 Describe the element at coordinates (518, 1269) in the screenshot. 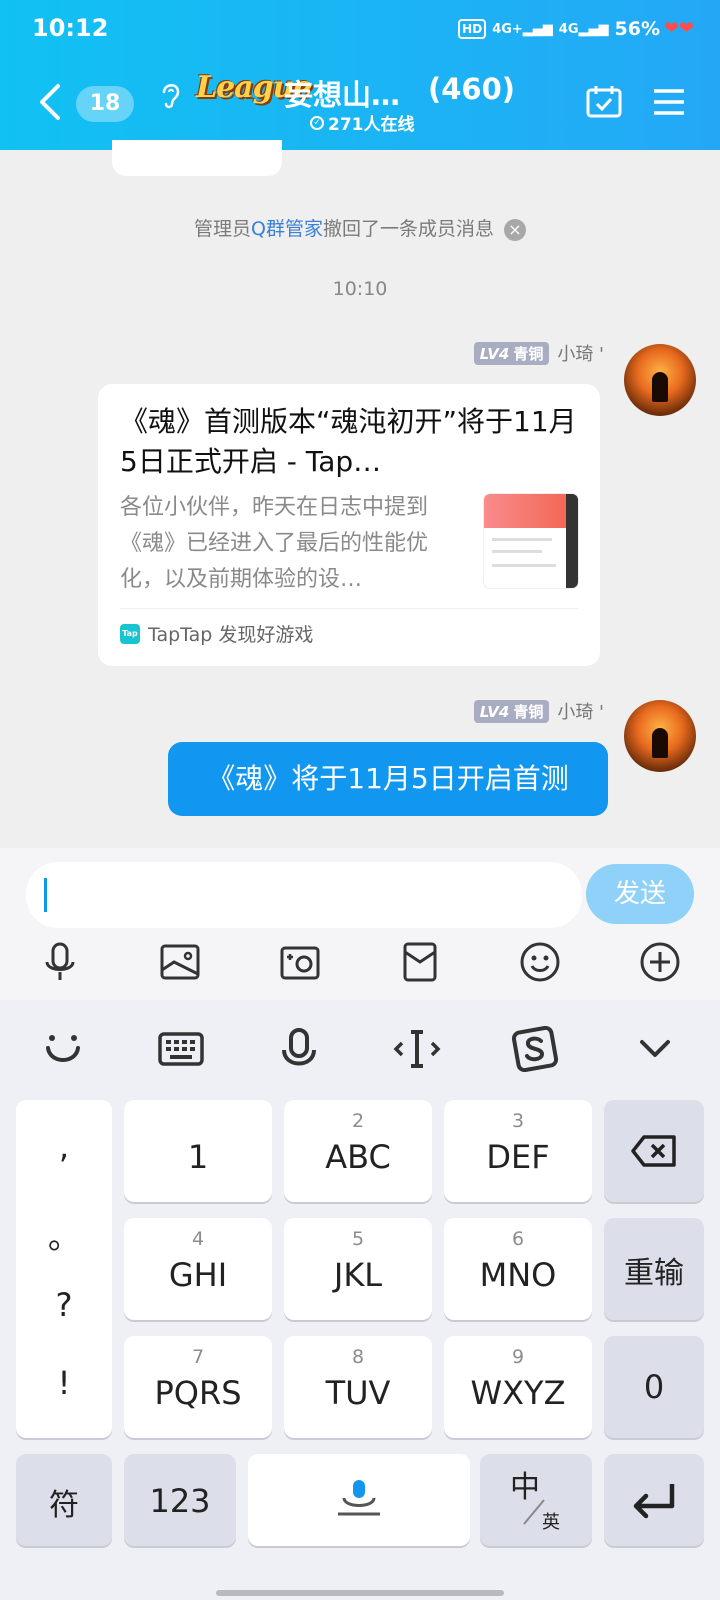

I see `key-mno: 6 MNO` at that location.